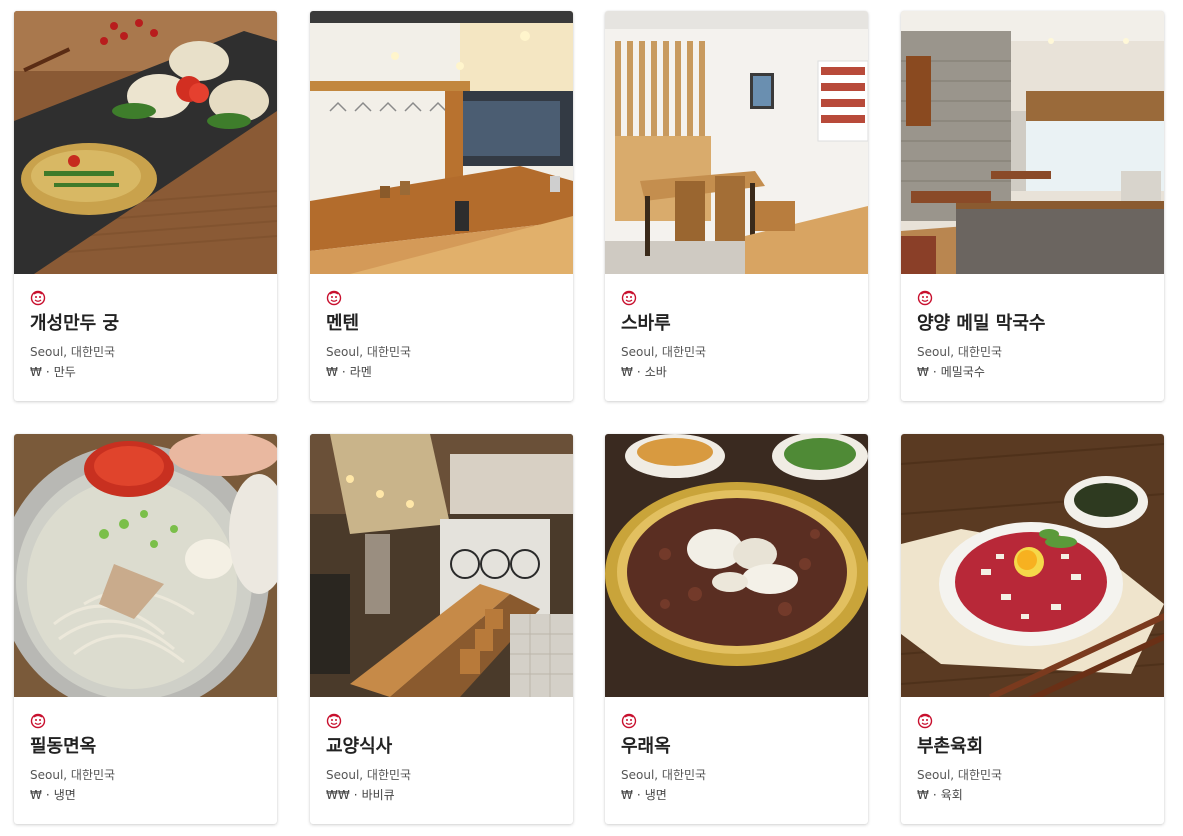 The width and height of the screenshot is (1183, 836). I want to click on restaurant-name: 부촌육회, so click(1034, 747).